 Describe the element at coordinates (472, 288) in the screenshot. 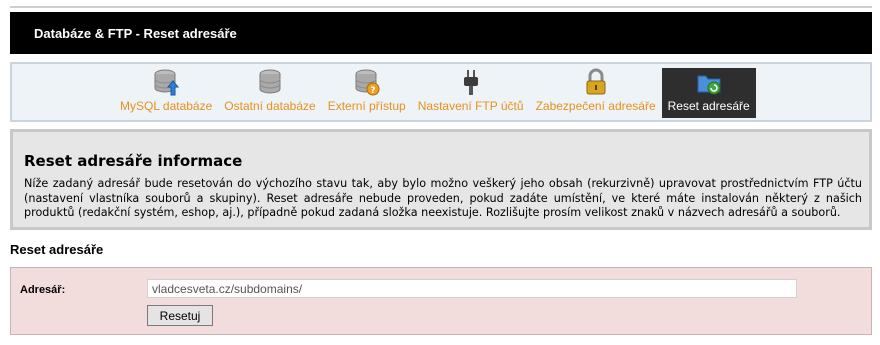

I see `directory-input` at that location.